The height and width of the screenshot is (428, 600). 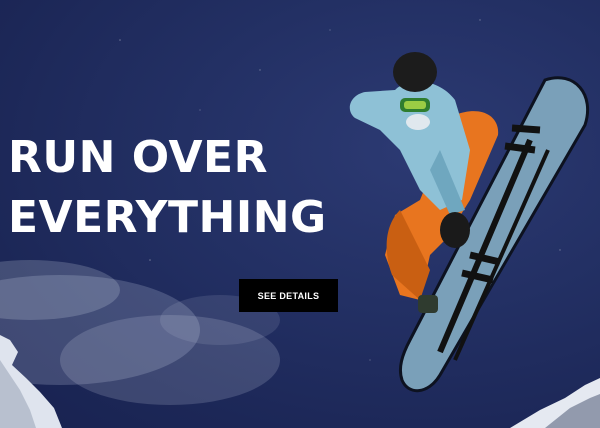 I want to click on headline-line-1: RUN OVER, so click(x=138, y=157).